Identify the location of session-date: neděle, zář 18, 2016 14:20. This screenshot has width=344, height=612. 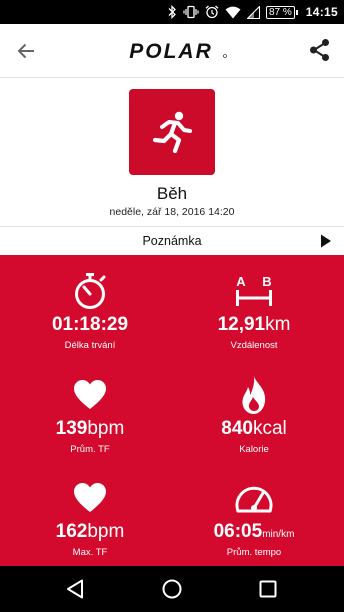
(172, 212).